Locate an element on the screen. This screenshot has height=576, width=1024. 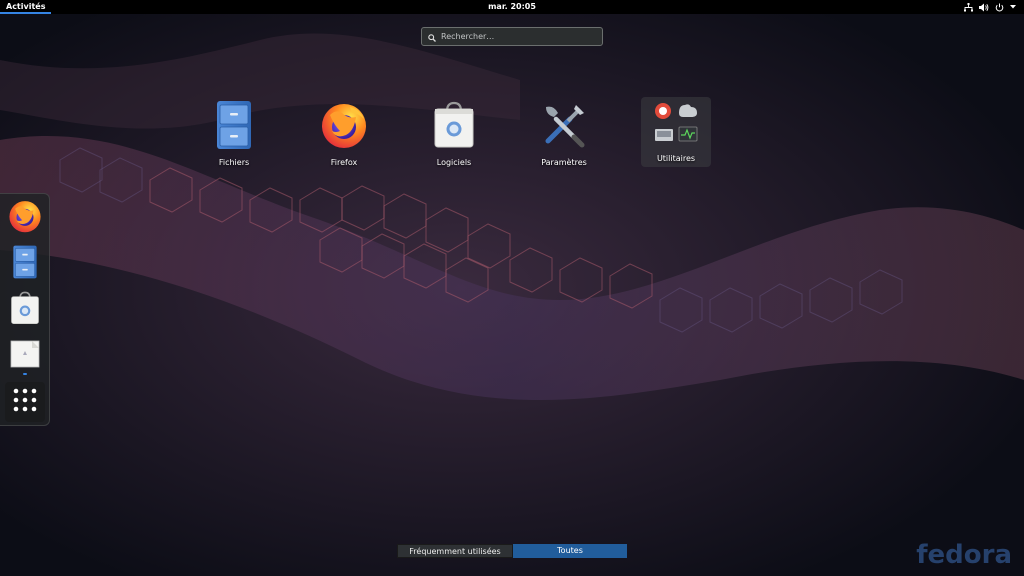
top-bar: Activités mar. 20:05 is located at coordinates (512, 7).